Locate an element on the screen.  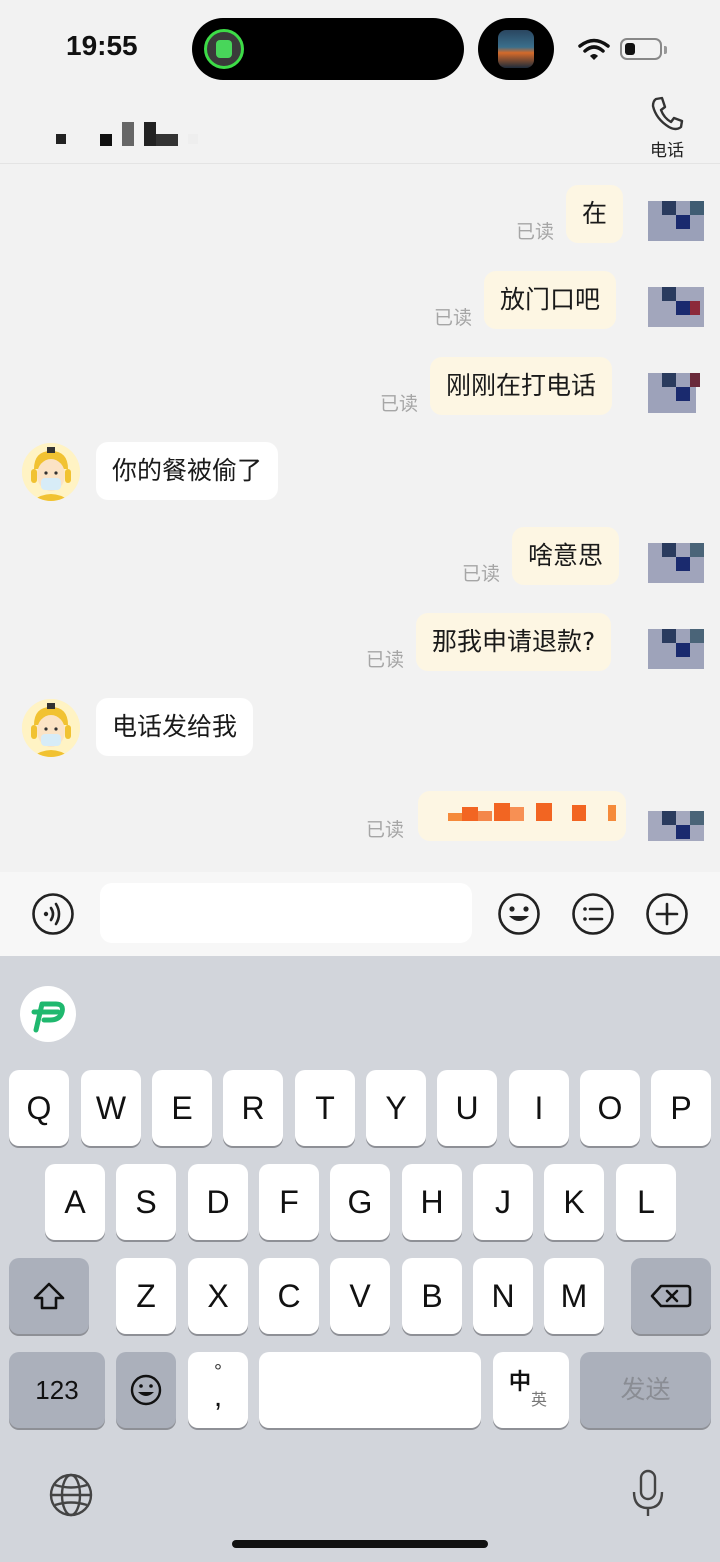
key-f: F is located at coordinates (289, 1202).